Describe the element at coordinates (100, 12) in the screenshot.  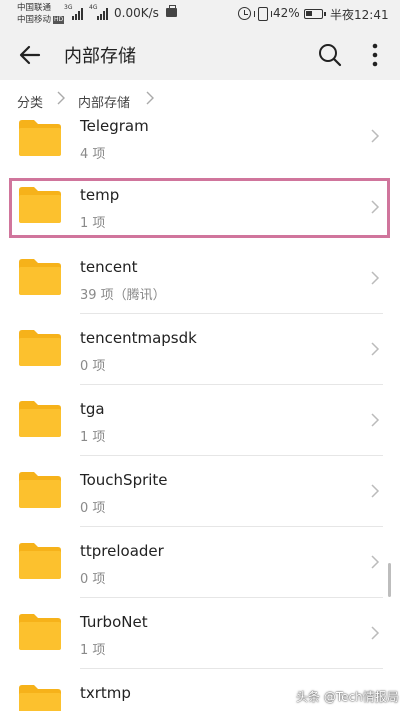
I see `signal-4g-icon: 4G` at that location.